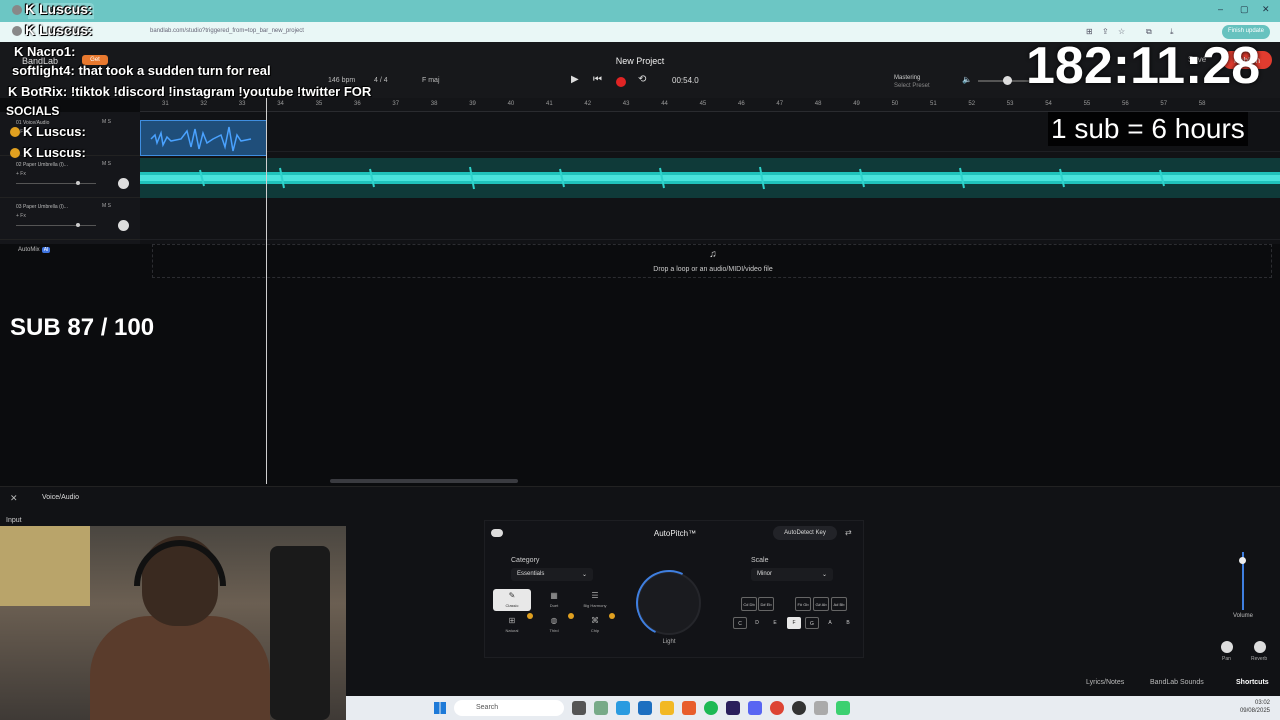  I want to click on preset-classic: ✎ Classic, so click(512, 600).